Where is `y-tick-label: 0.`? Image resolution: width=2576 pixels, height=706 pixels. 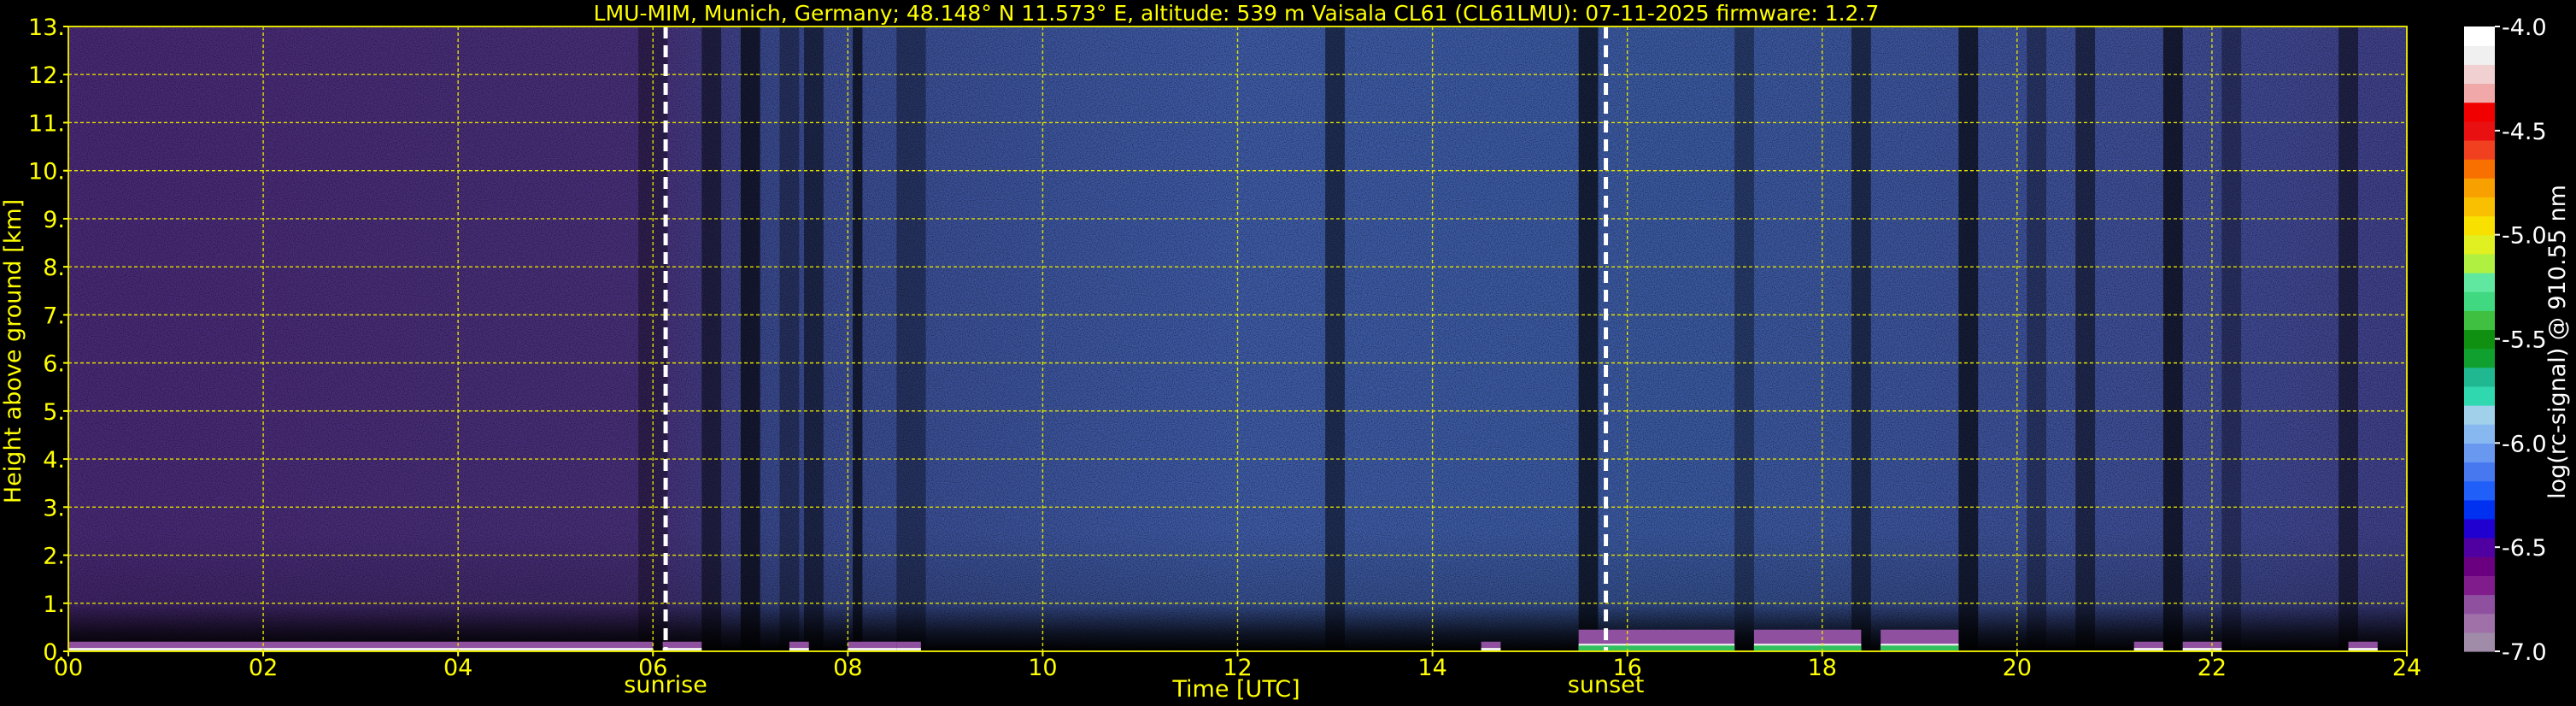 y-tick-label: 0. is located at coordinates (54, 652).